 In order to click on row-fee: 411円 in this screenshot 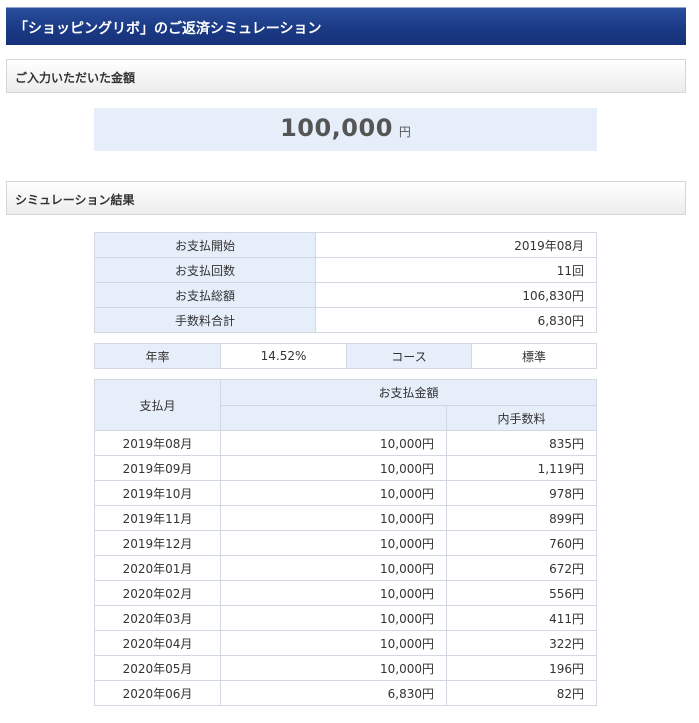, I will do `click(521, 618)`.